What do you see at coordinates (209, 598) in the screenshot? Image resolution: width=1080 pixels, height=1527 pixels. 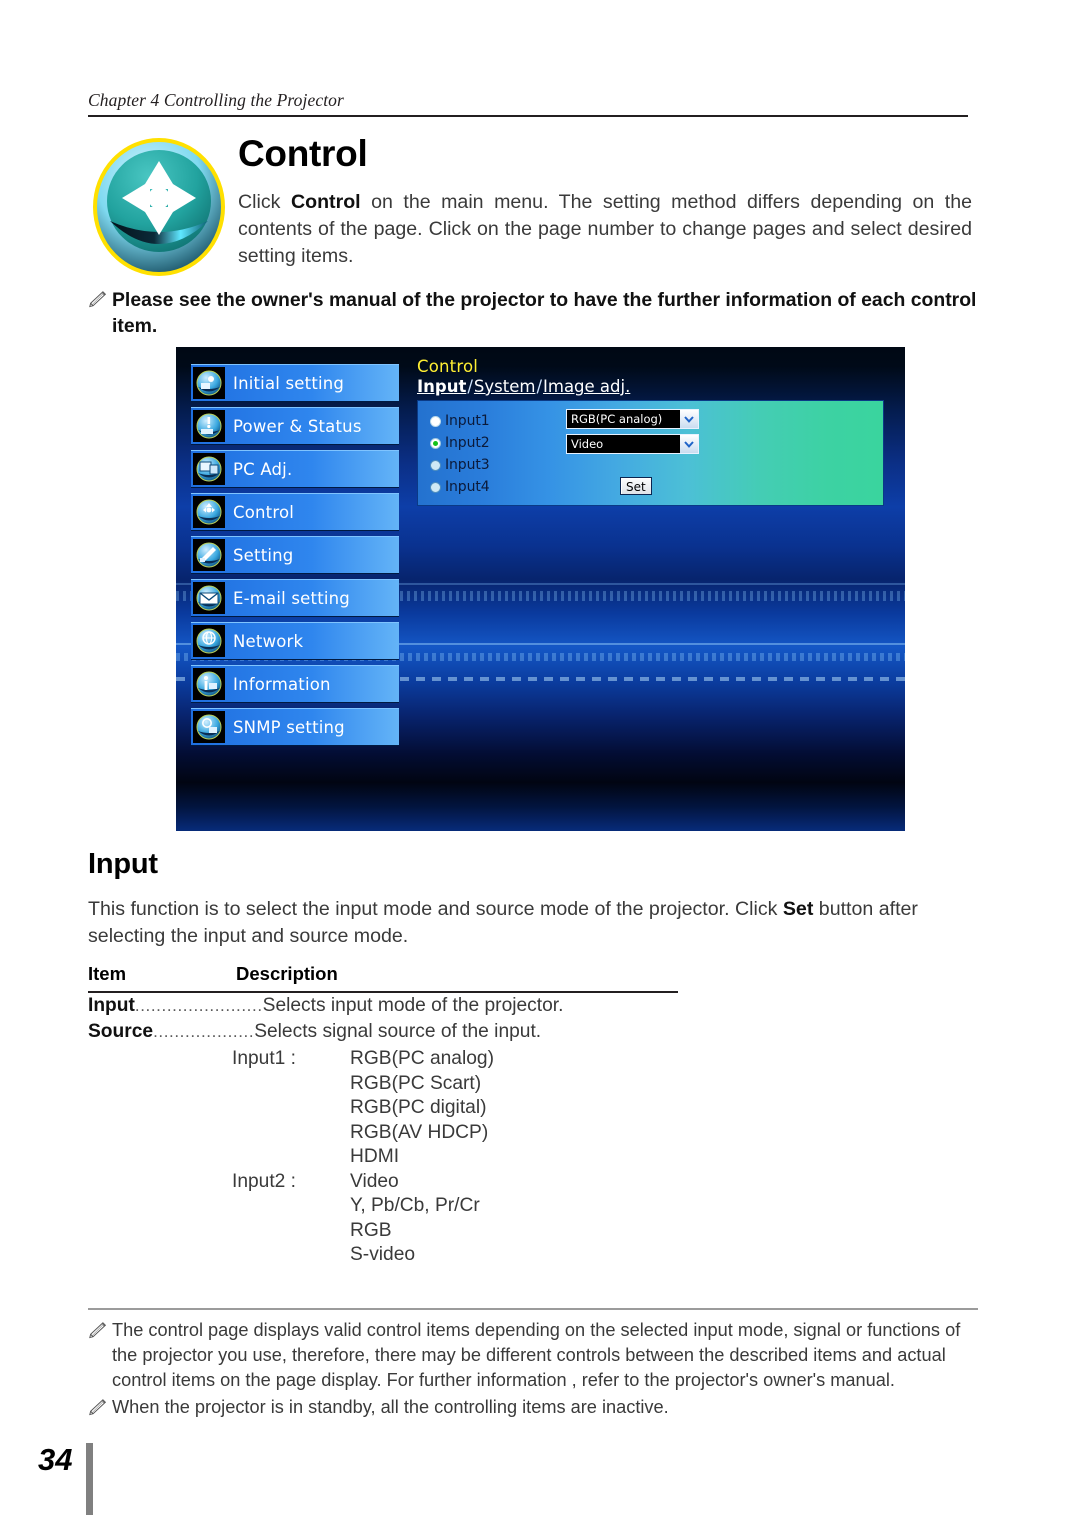 I see `email-setting-icon` at bounding box center [209, 598].